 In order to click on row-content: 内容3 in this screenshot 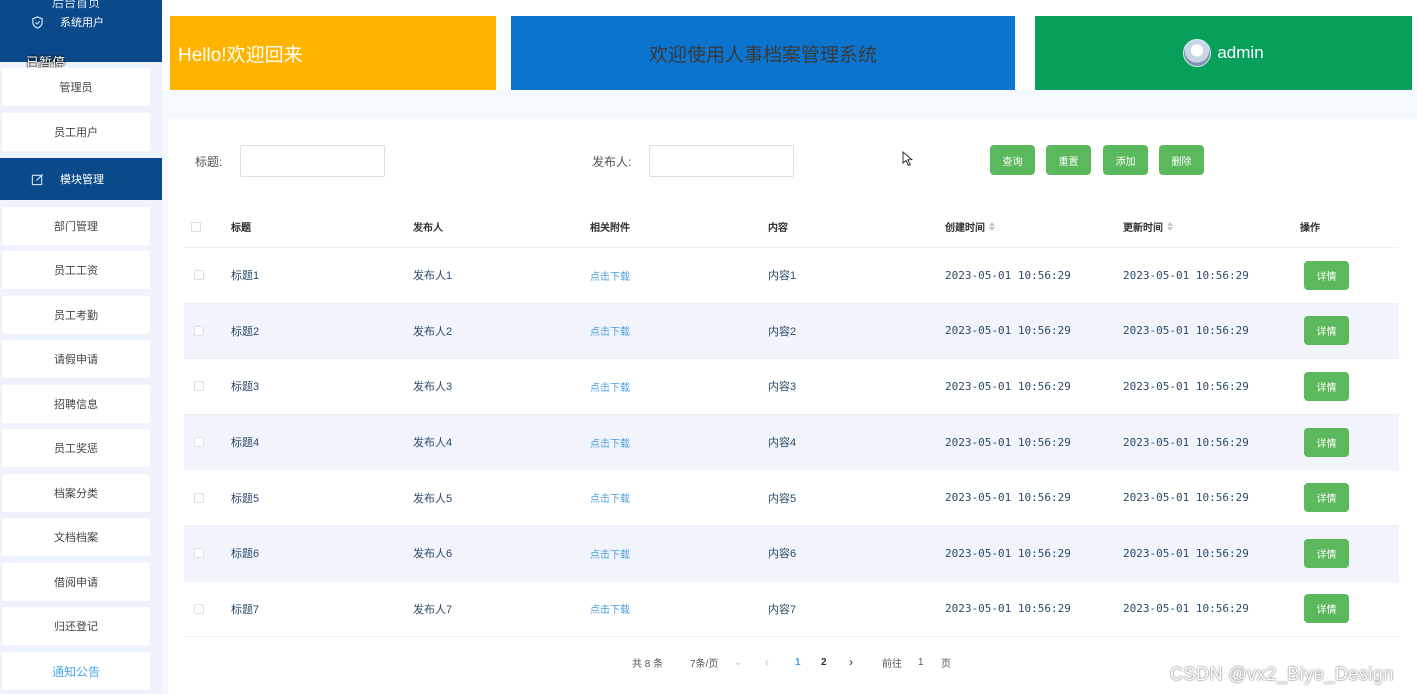, I will do `click(782, 387)`.